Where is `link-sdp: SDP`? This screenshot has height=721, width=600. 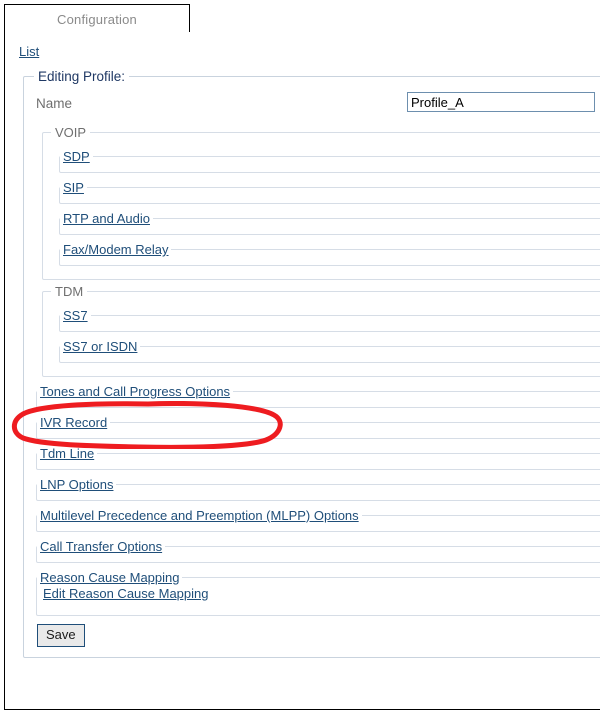 link-sdp: SDP is located at coordinates (76, 156).